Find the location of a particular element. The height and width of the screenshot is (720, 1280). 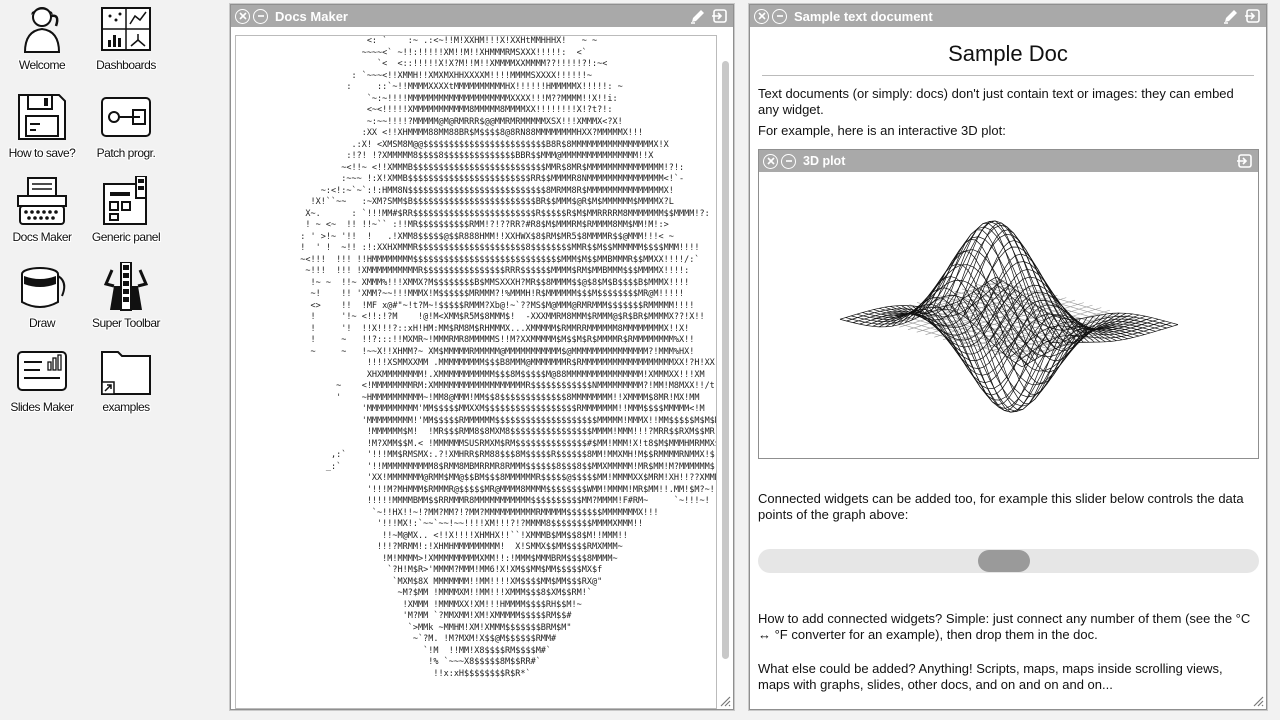

sample-doc-titlebar: Sample text document is located at coordinates (1008, 16).